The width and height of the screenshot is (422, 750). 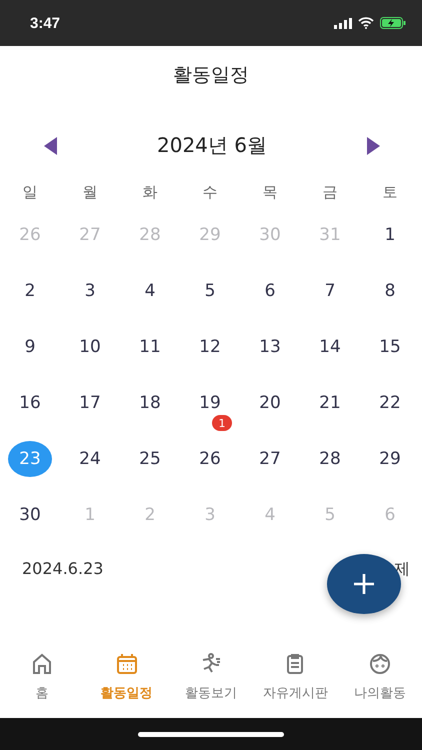 I want to click on status-time: 3:47, so click(x=45, y=23).